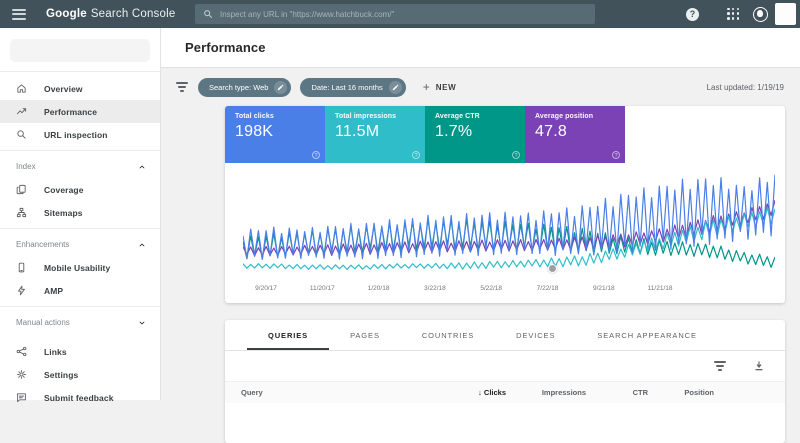 The image size is (800, 443). Describe the element at coordinates (61, 375) in the screenshot. I see `sidebar-item-label: Settings` at that location.